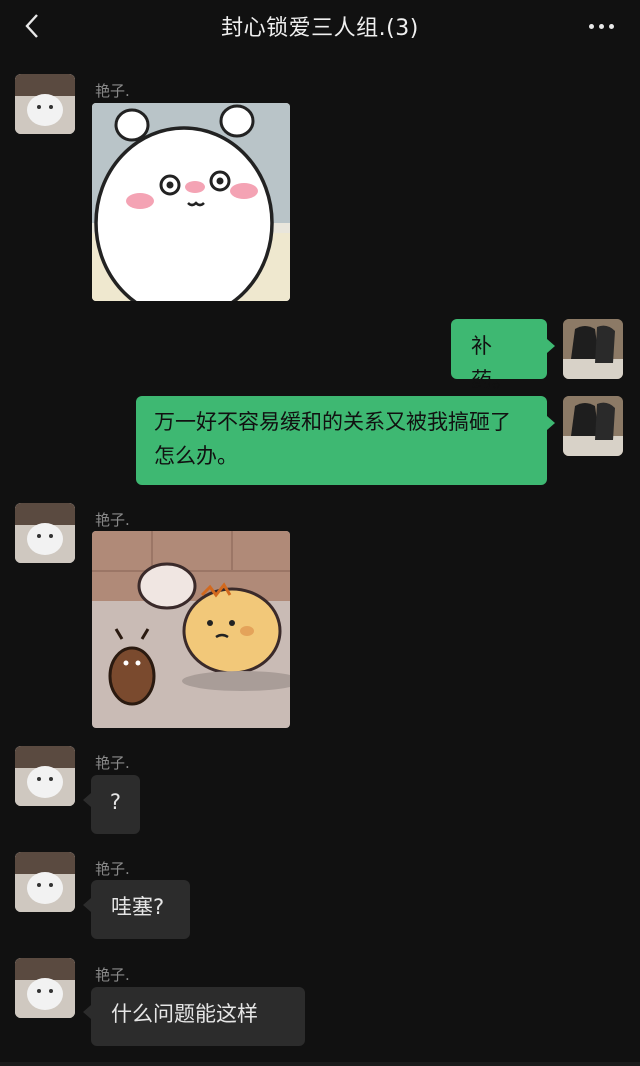 This screenshot has width=640, height=1066. Describe the element at coordinates (194, 1016) in the screenshot. I see `message-bubble: 什么问题能这样` at that location.